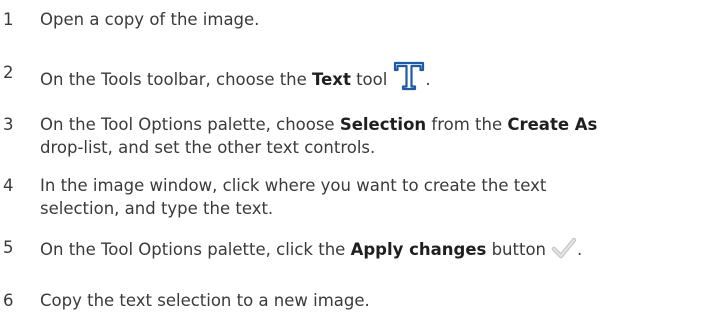  Describe the element at coordinates (157, 208) in the screenshot. I see `step-text-part: selection, and type the text.` at that location.